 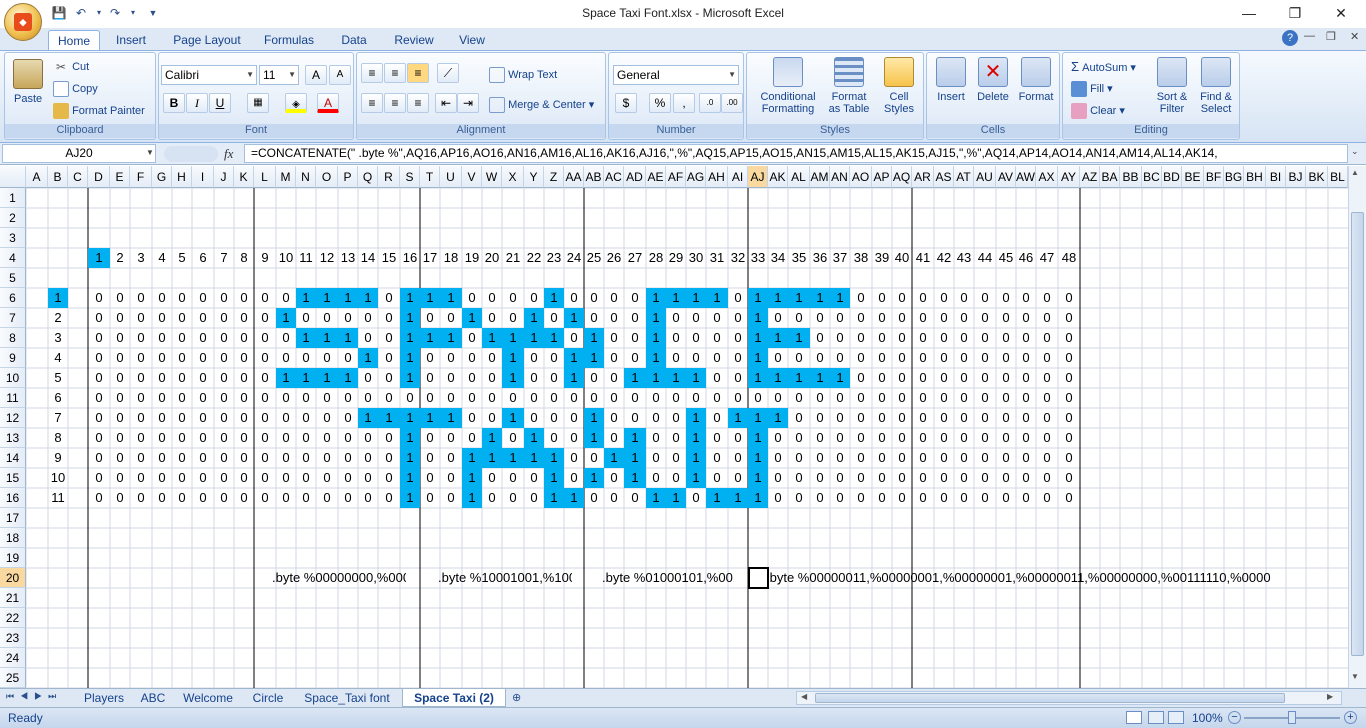 What do you see at coordinates (153, 698) in the screenshot?
I see `sheet-tab-abc: ABC` at bounding box center [153, 698].